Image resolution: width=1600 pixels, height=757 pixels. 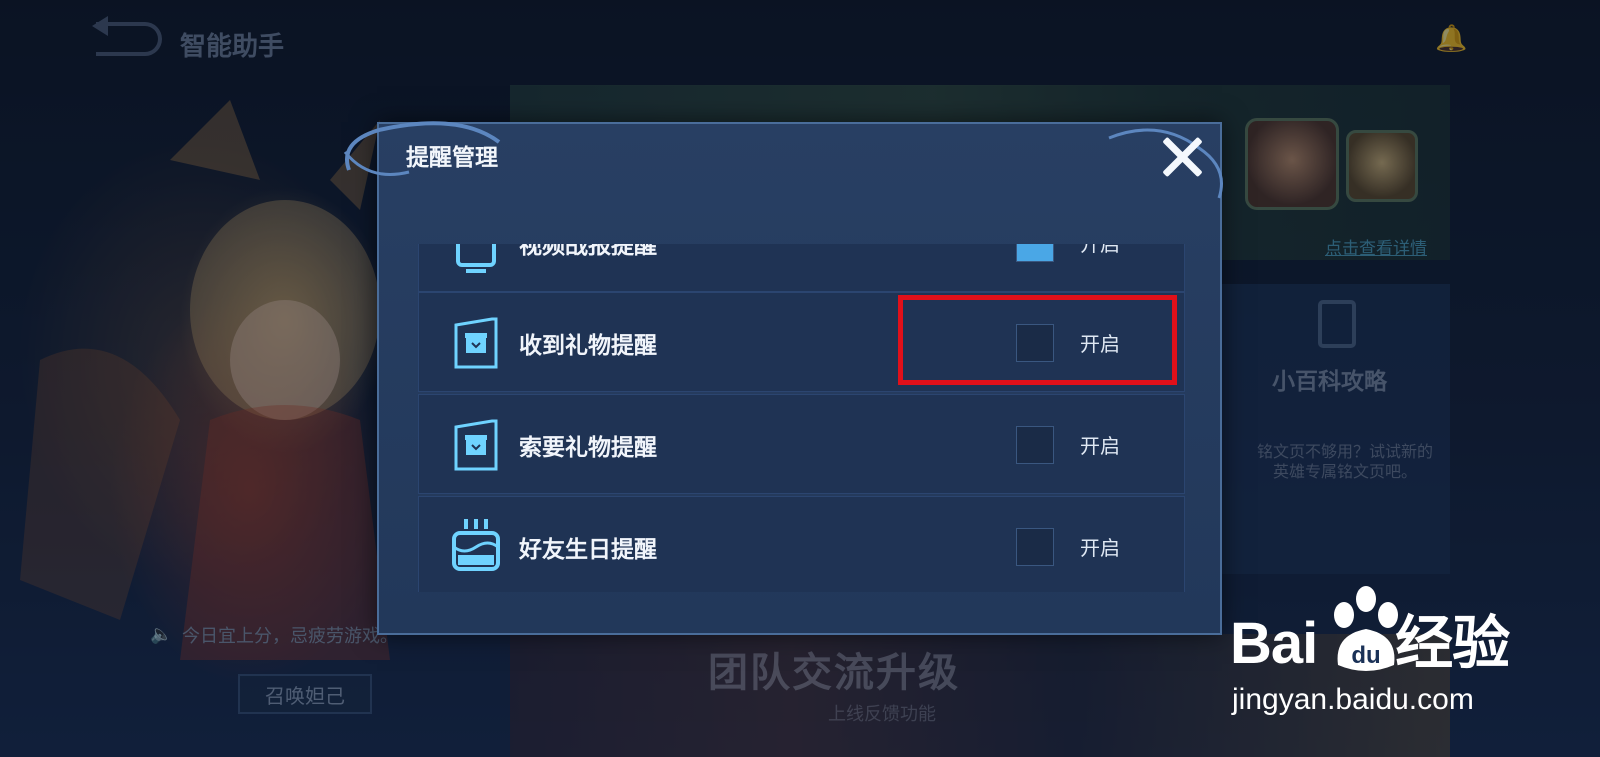 I want to click on reminder-label: 视频战报提醒, so click(x=588, y=251).